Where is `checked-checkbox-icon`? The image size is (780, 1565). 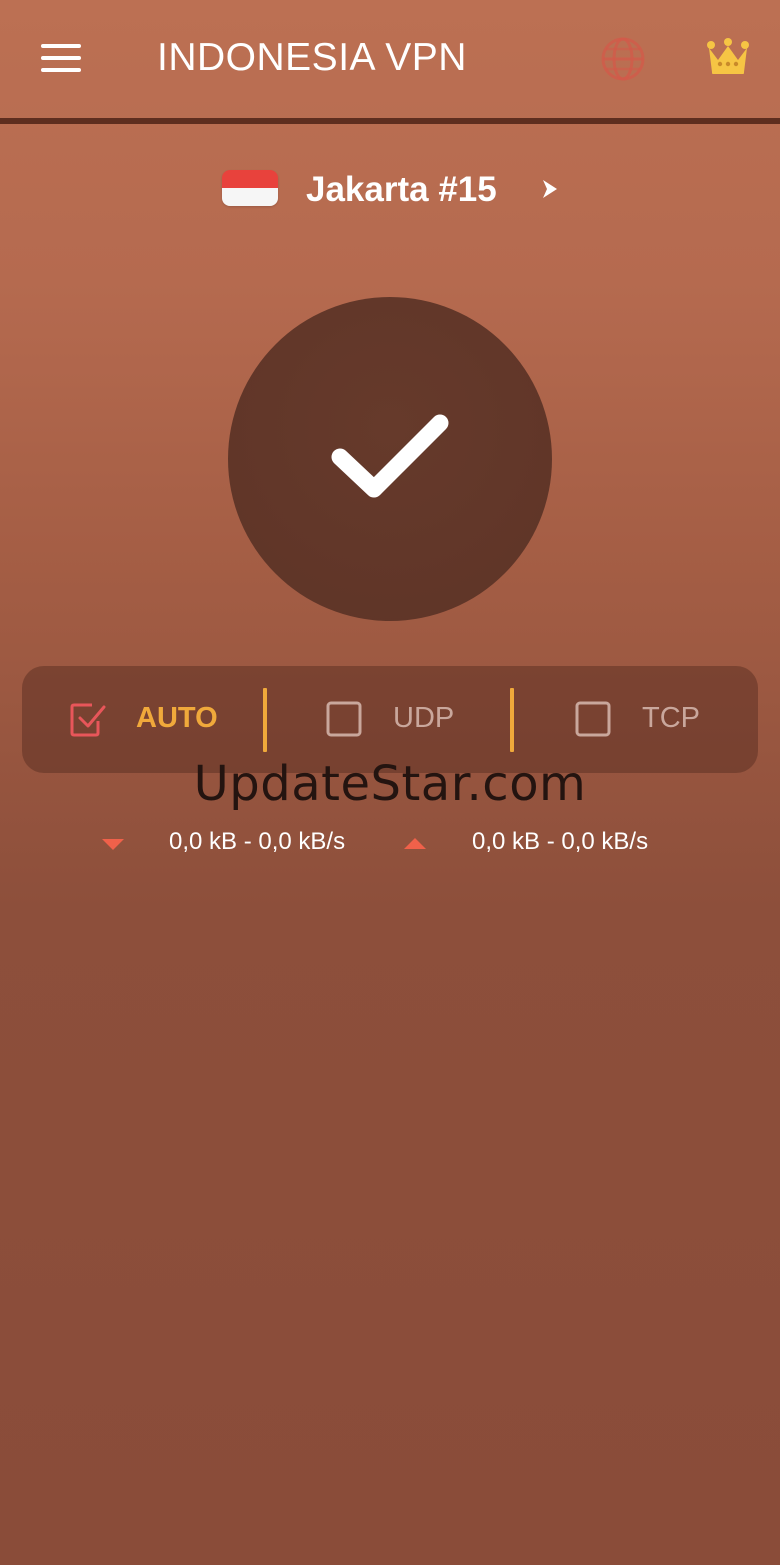
checked-checkbox-icon is located at coordinates (88, 719).